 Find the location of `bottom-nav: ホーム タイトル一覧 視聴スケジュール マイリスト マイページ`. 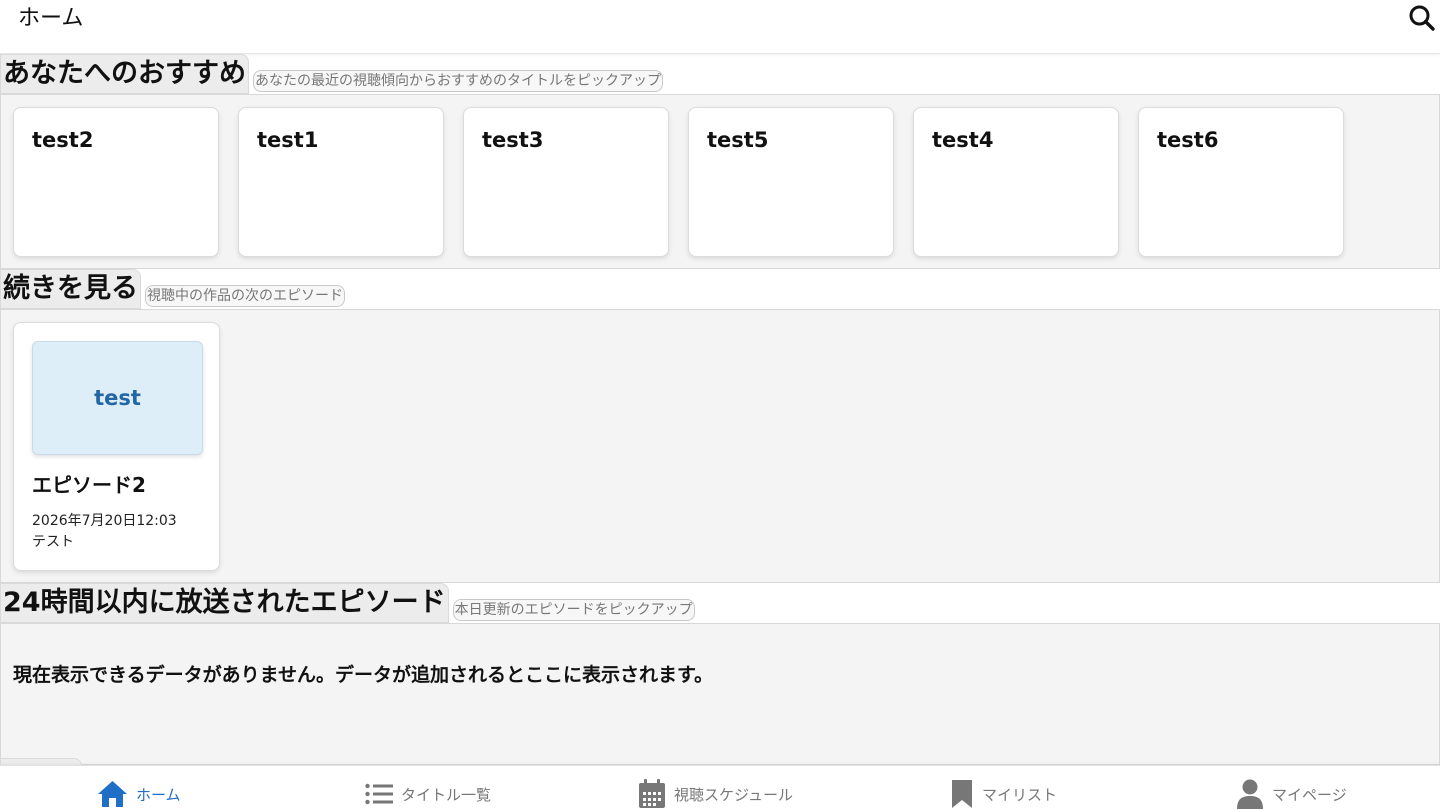

bottom-nav: ホーム タイトル一覧 視聴スケジュール マイリスト マイページ is located at coordinates (720, 787).